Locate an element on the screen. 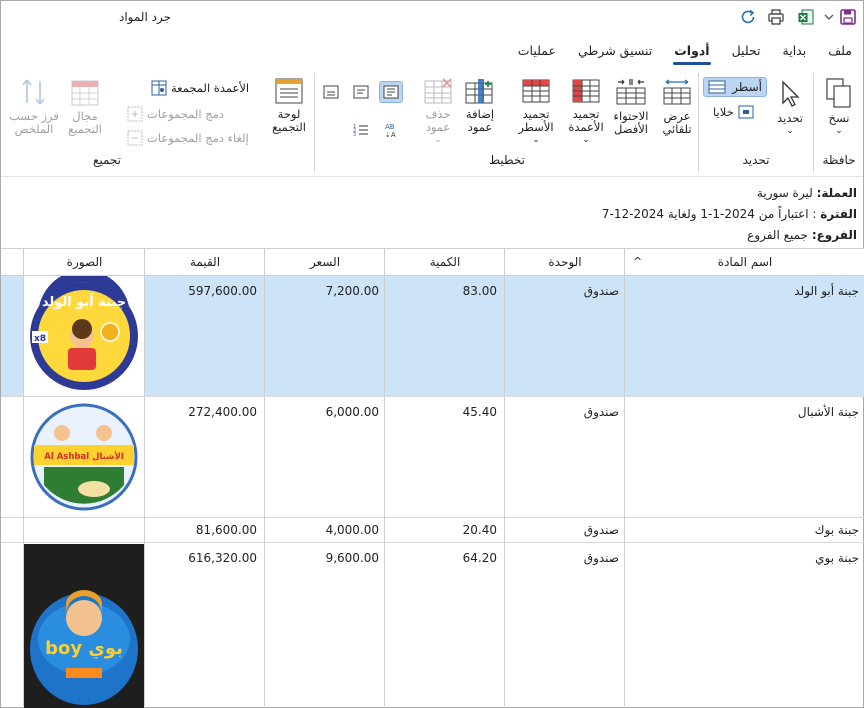 This screenshot has height=708, width=864. cells-mode-toggle: خلايا is located at coordinates (733, 112).